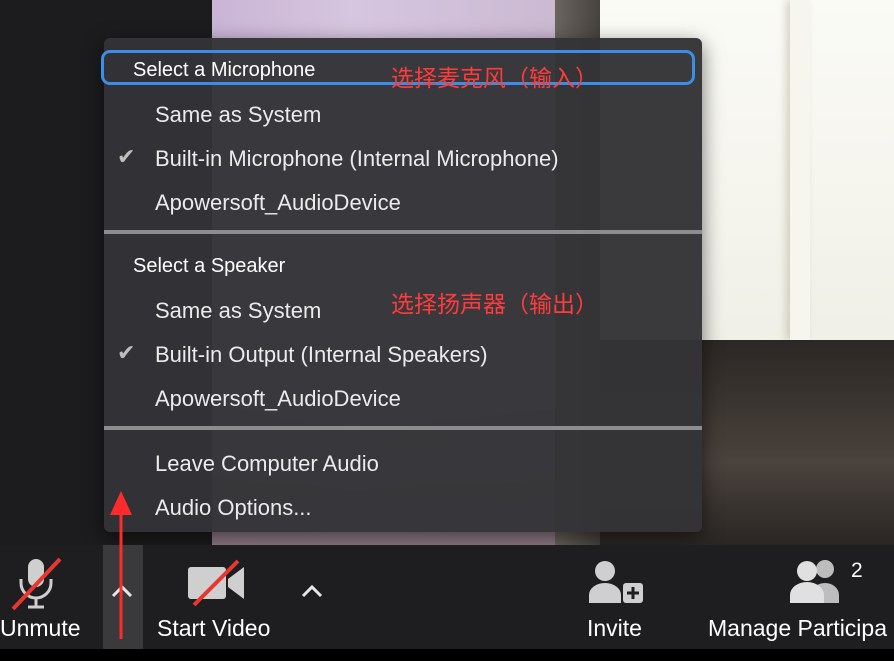 The width and height of the screenshot is (894, 661). I want to click on annotation-arrow-icon, so click(121, 565).